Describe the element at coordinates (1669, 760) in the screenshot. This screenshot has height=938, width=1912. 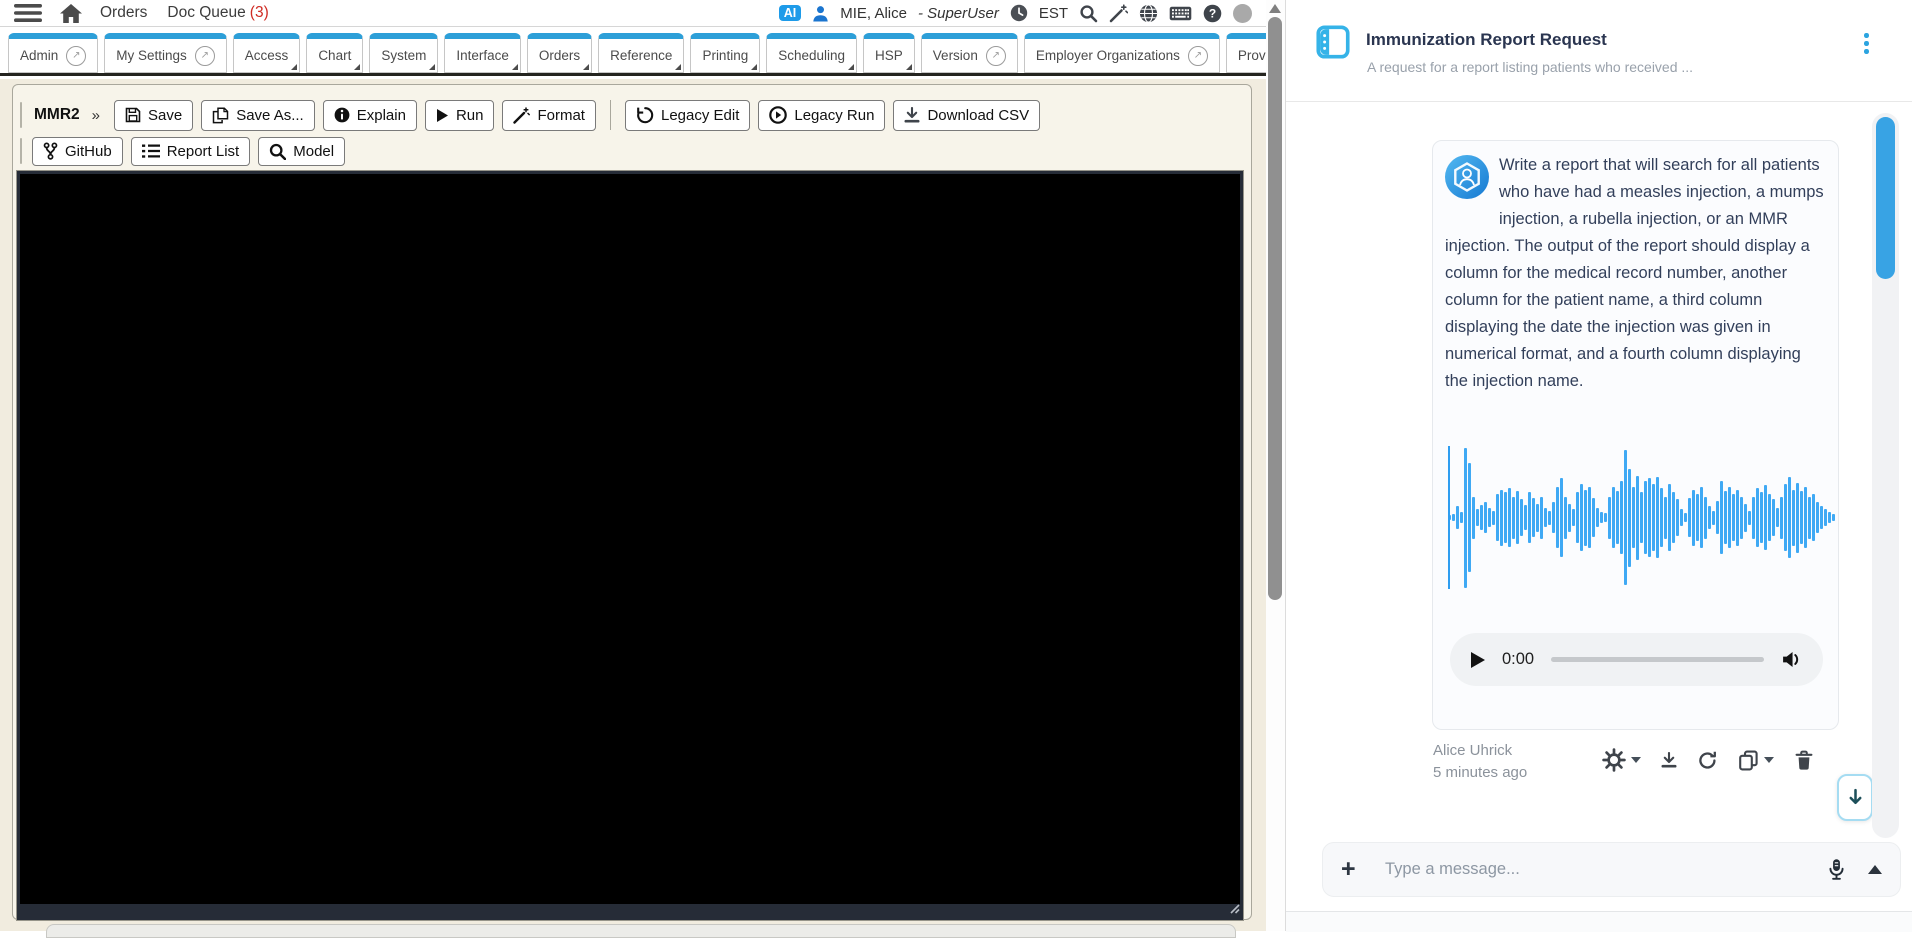
I see `download-action` at that location.